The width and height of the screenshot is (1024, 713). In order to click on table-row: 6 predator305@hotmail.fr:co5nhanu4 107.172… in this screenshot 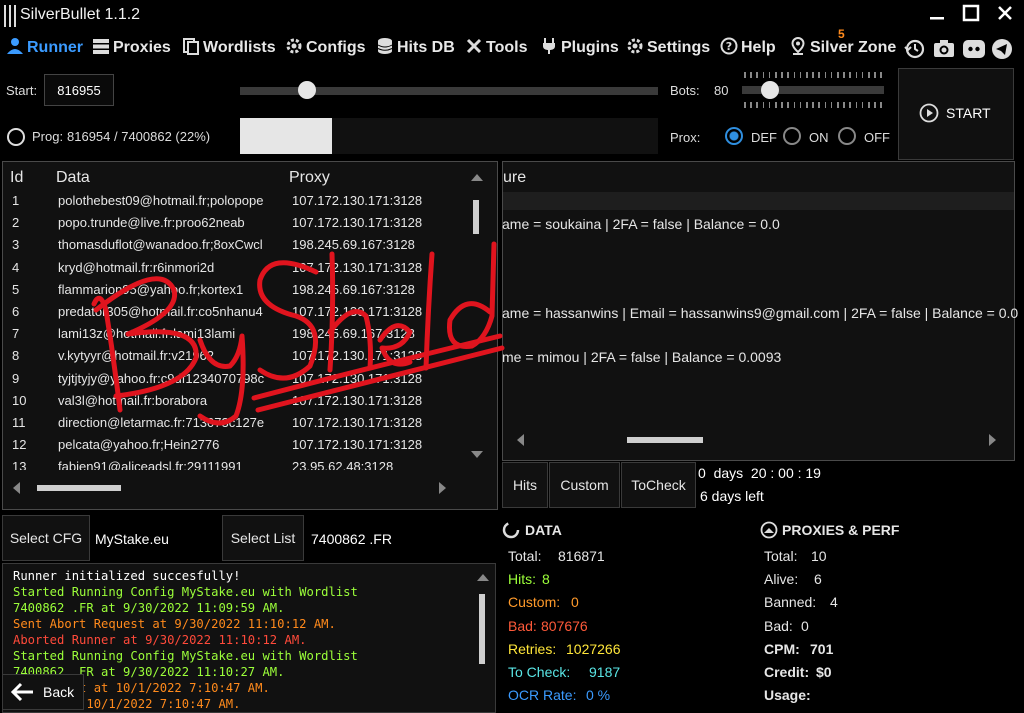, I will do `click(233, 312)`.